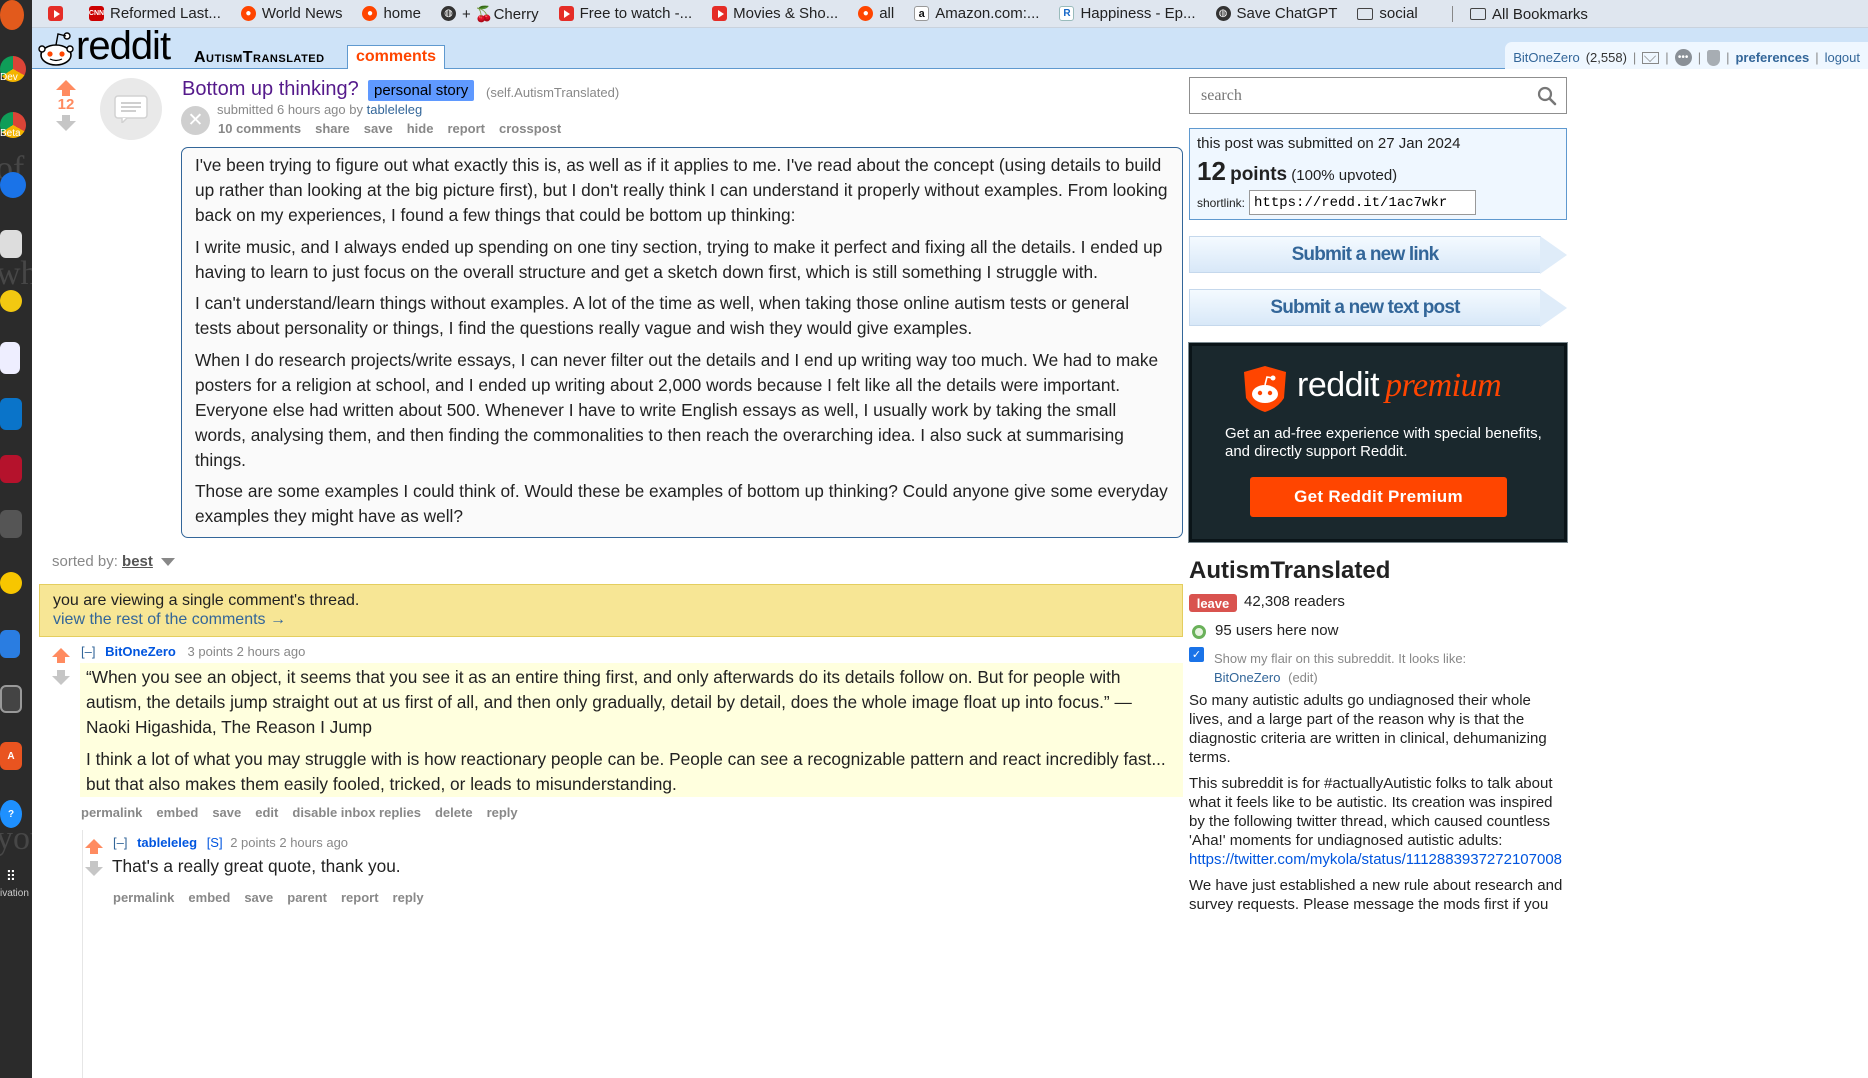  I want to click on bookmark-world-news: ● World News, so click(291, 13).